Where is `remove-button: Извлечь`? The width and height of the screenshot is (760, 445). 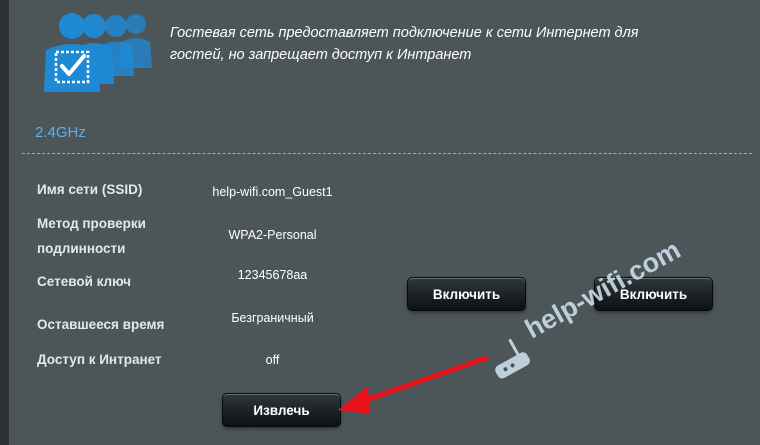
remove-button: Извлечь is located at coordinates (281, 410).